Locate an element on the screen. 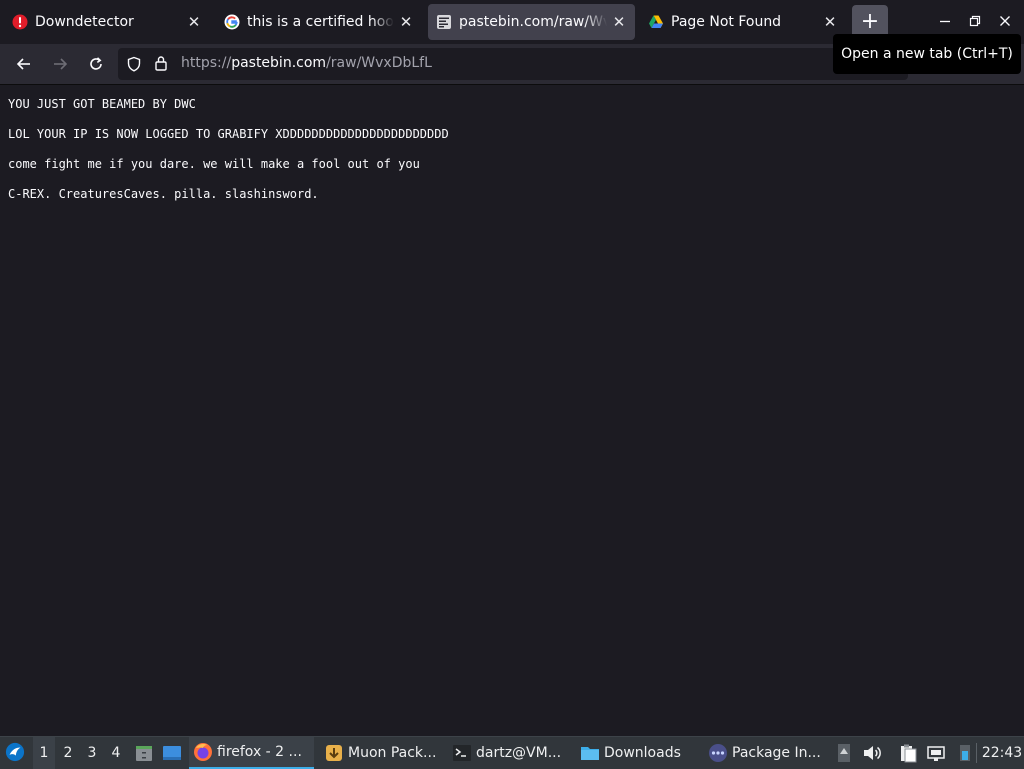 This screenshot has height=769, width=1024. package-installer-icon is located at coordinates (718, 753).